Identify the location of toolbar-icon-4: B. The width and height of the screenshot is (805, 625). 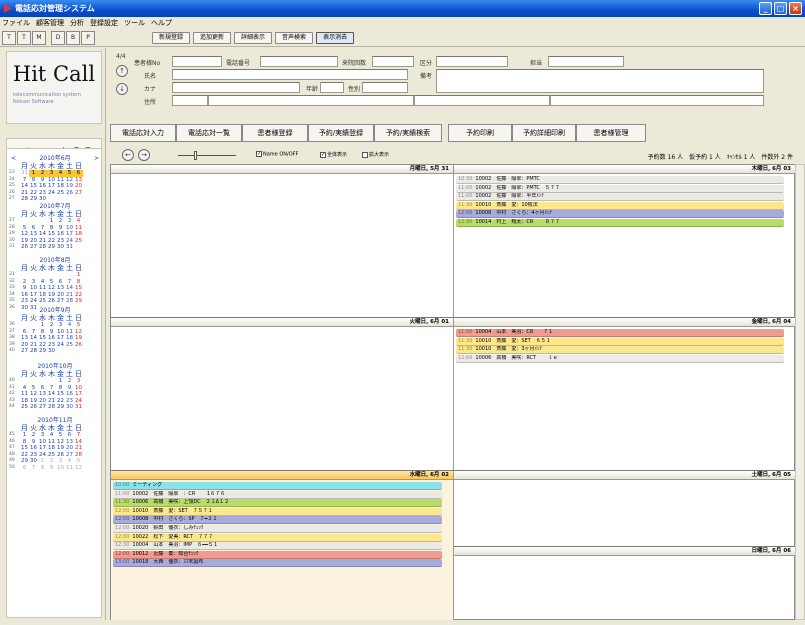
(73, 37).